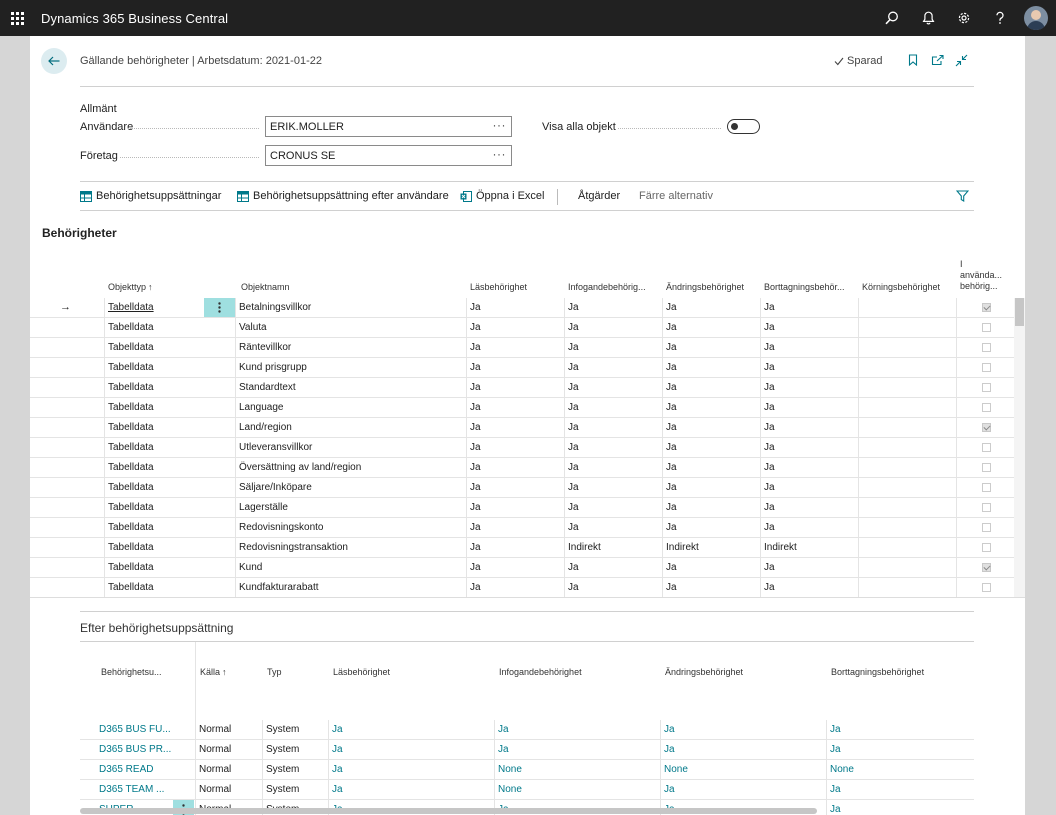  What do you see at coordinates (350, 448) in the screenshot?
I see `object-name-cell: Utleveransvillkor` at bounding box center [350, 448].